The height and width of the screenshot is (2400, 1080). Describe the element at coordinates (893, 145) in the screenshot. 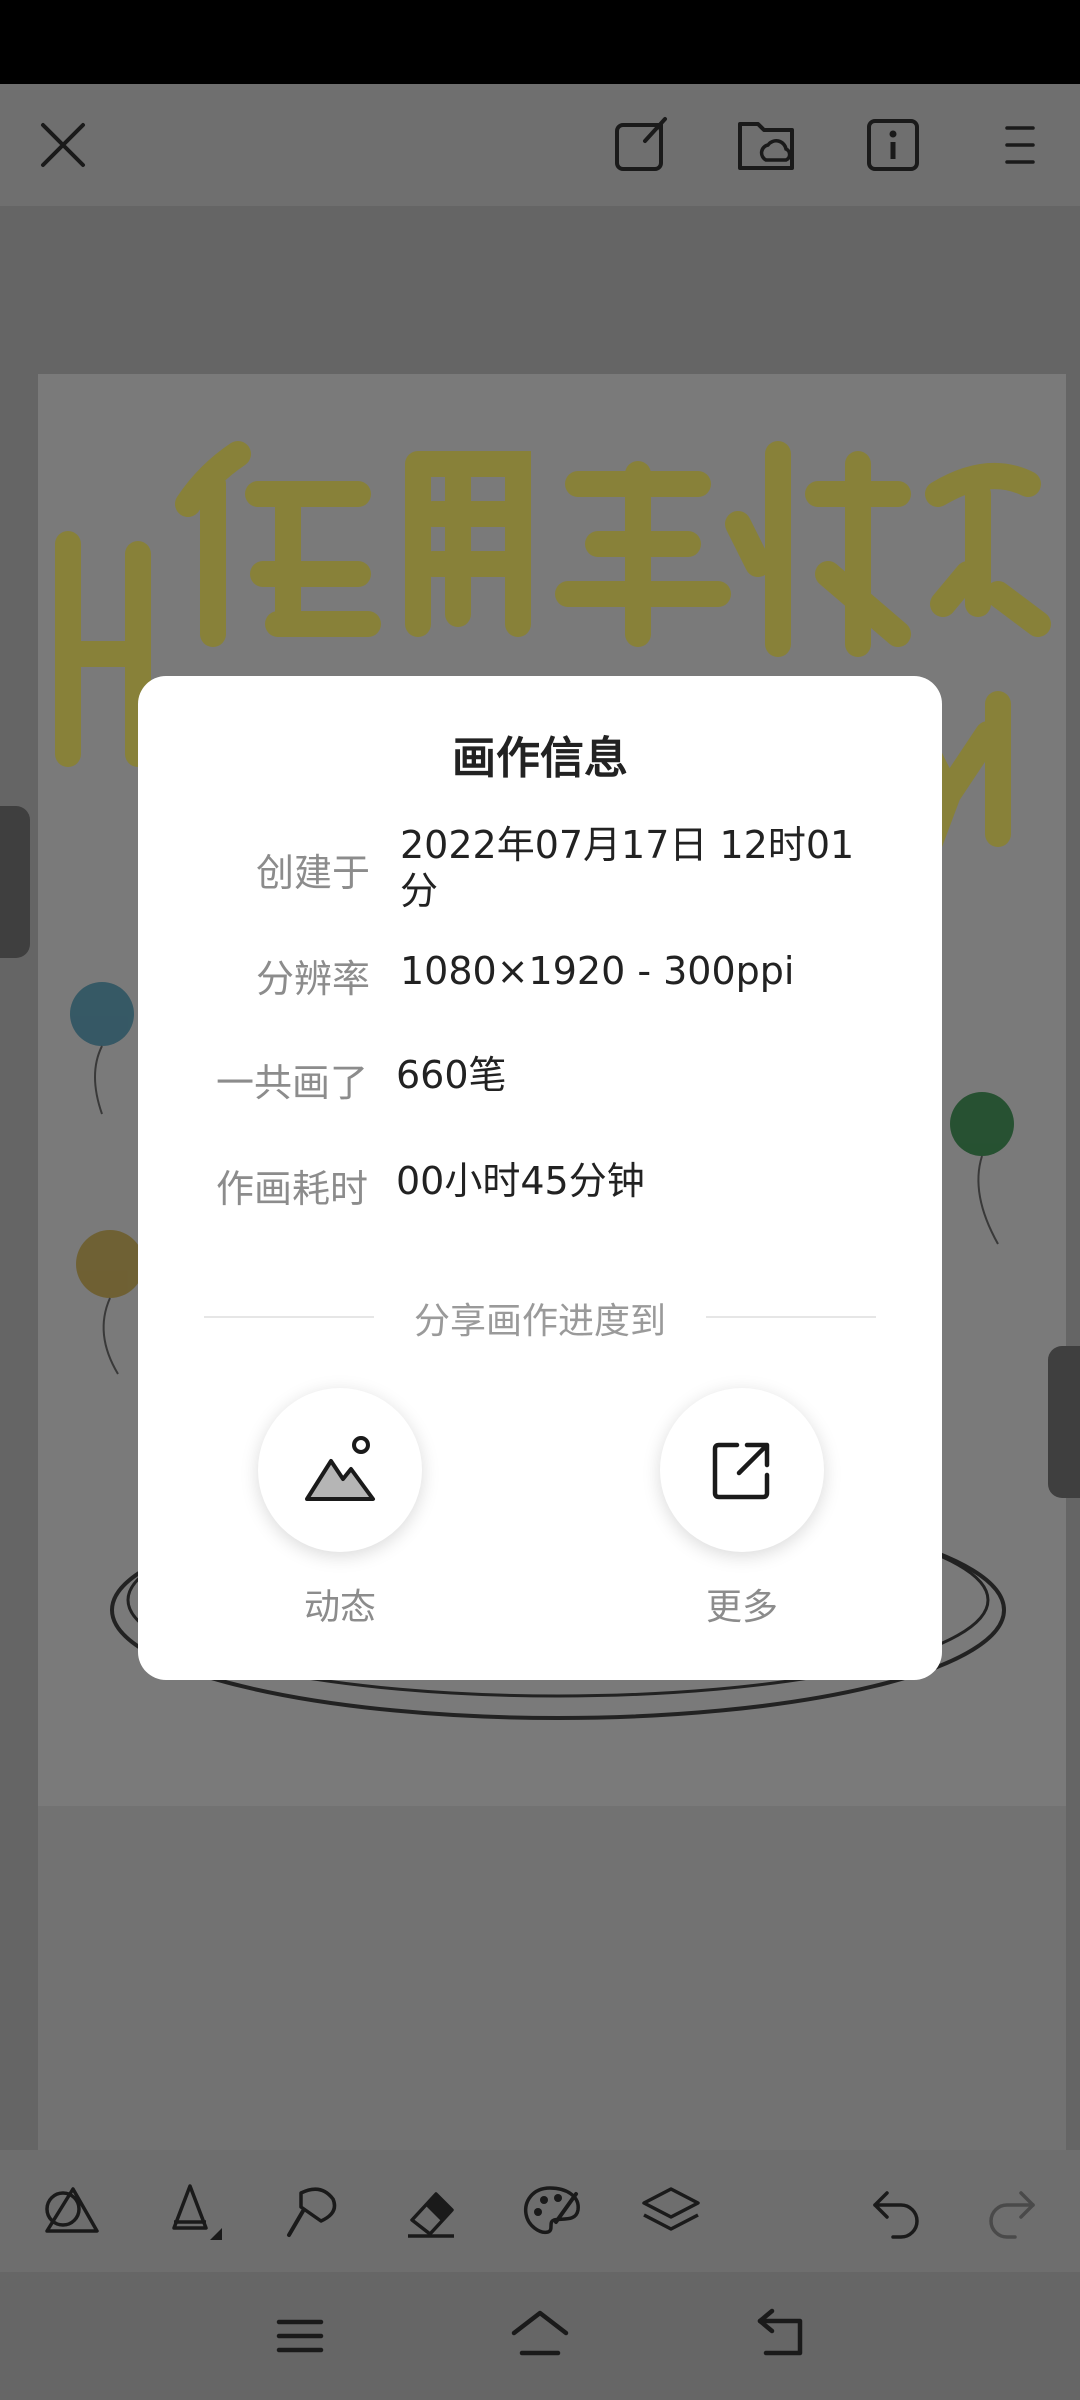

I see `info-icon` at that location.